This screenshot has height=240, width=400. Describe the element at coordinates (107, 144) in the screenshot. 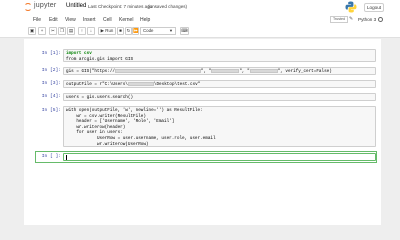

I see `code-line: wr.writerow(UserRow)` at that location.